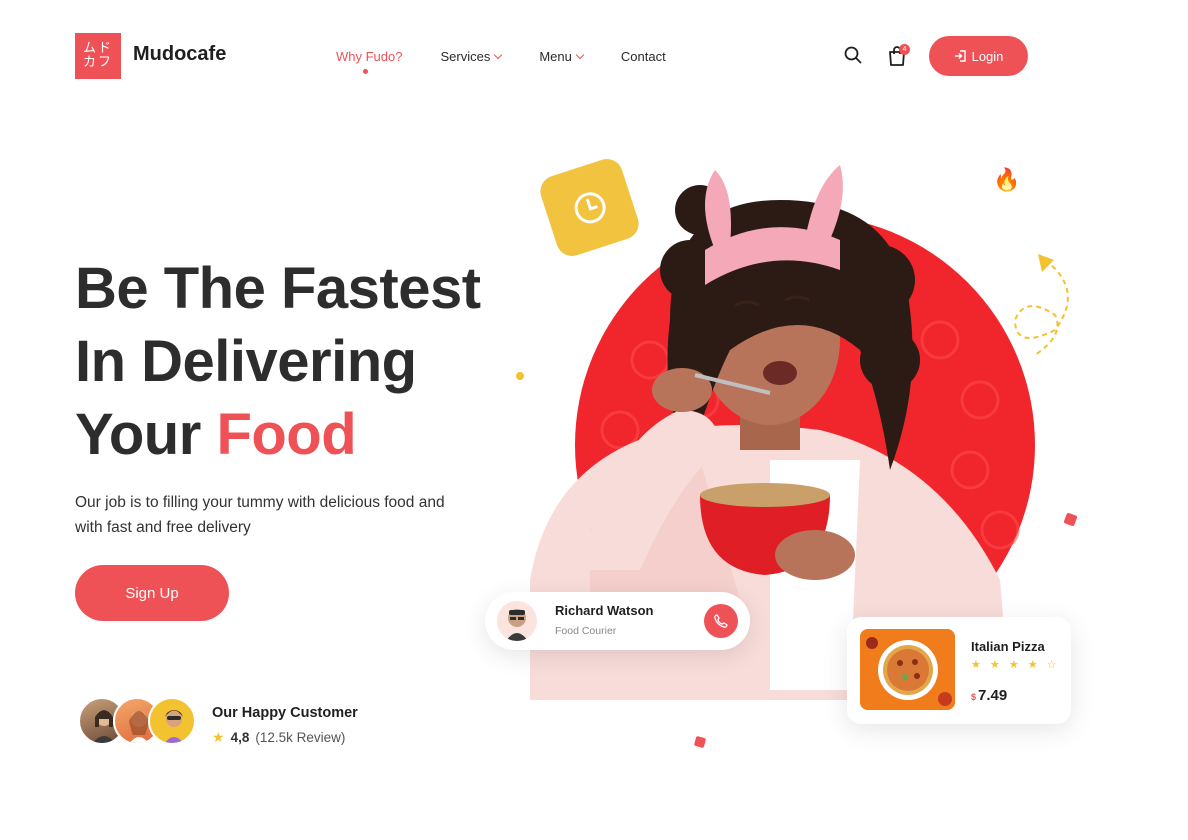 The image size is (1188, 840). I want to click on nav-label: Services, so click(465, 56).